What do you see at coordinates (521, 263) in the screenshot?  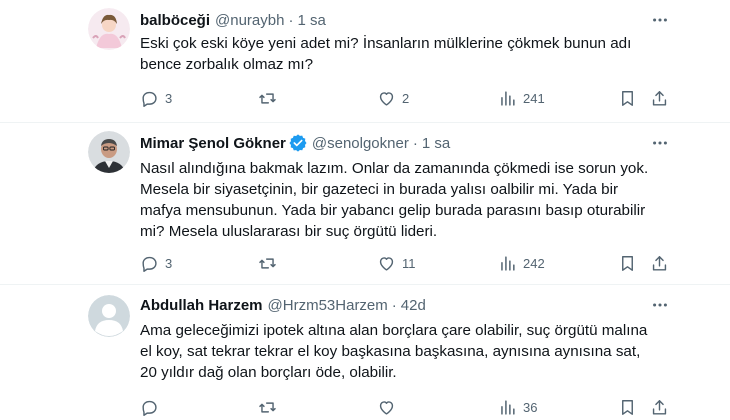 I see `views-button: 242` at bounding box center [521, 263].